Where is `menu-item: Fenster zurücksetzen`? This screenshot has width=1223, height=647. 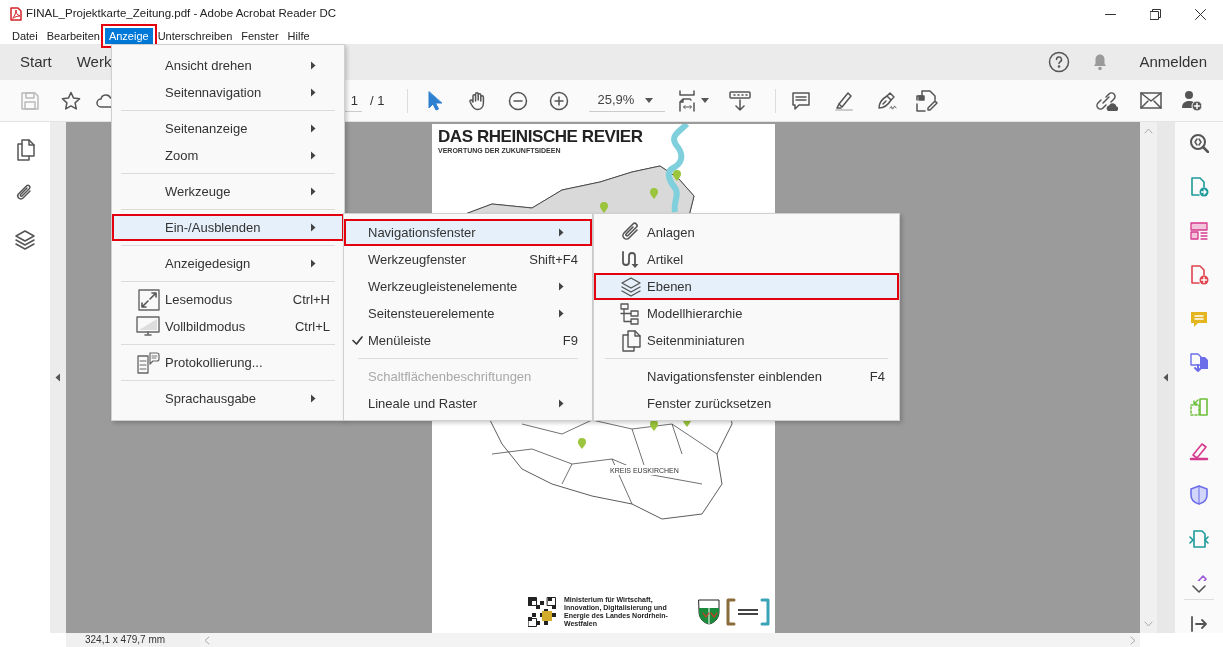
menu-item: Fenster zurücksetzen is located at coordinates (746, 403).